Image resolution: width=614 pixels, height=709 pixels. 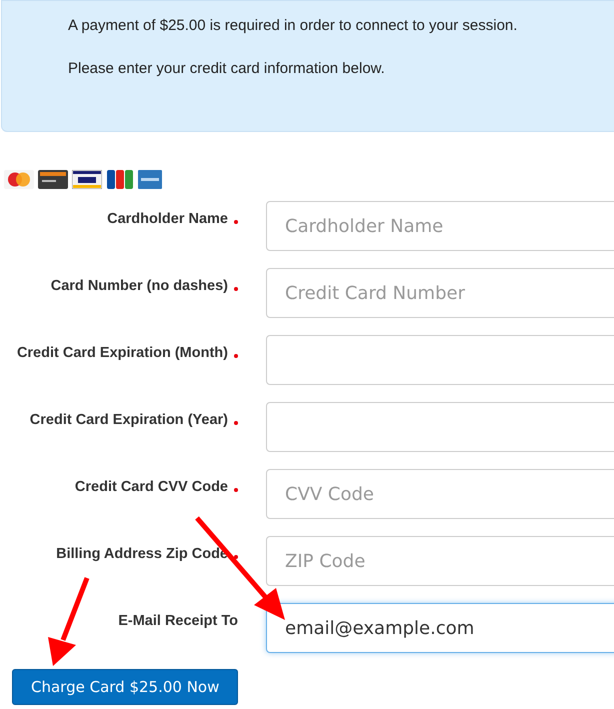 What do you see at coordinates (440, 293) in the screenshot?
I see `input-field: Credit Card Number` at bounding box center [440, 293].